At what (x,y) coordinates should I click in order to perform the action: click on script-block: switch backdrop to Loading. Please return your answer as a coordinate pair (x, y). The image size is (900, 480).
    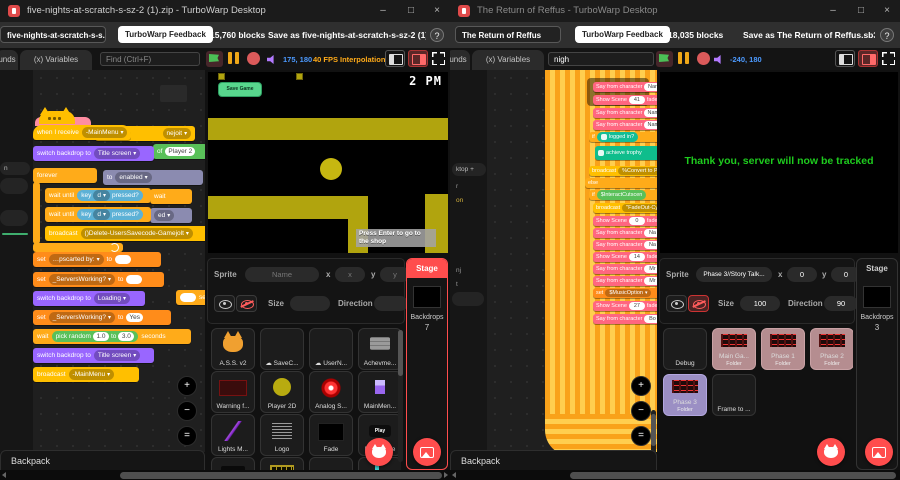
    Looking at the image, I should click on (89, 298).